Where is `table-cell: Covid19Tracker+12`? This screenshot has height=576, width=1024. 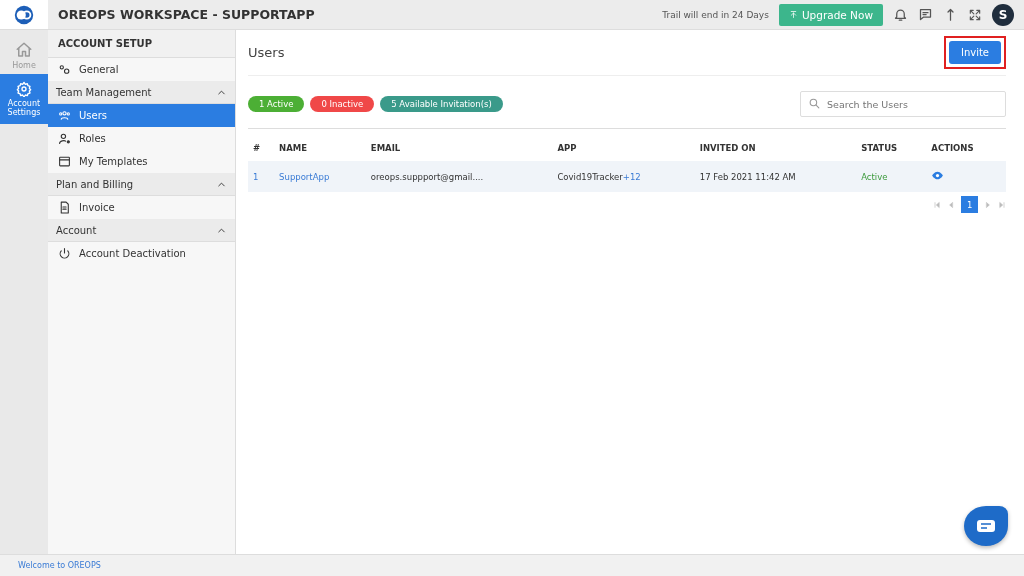 table-cell: Covid19Tracker+12 is located at coordinates (623, 176).